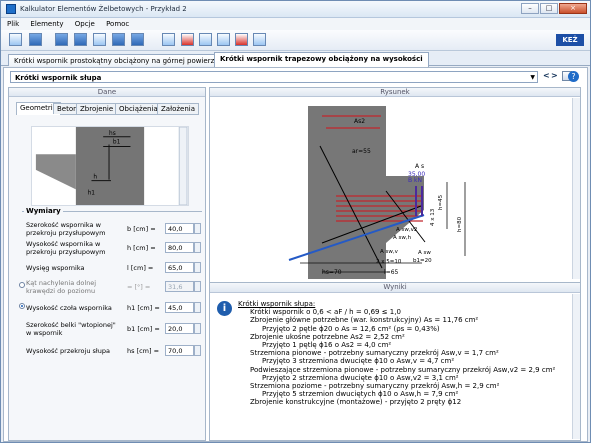 The image size is (591, 443). What do you see at coordinates (460, 224) in the screenshot?
I see `label-h: h=80` at bounding box center [460, 224].